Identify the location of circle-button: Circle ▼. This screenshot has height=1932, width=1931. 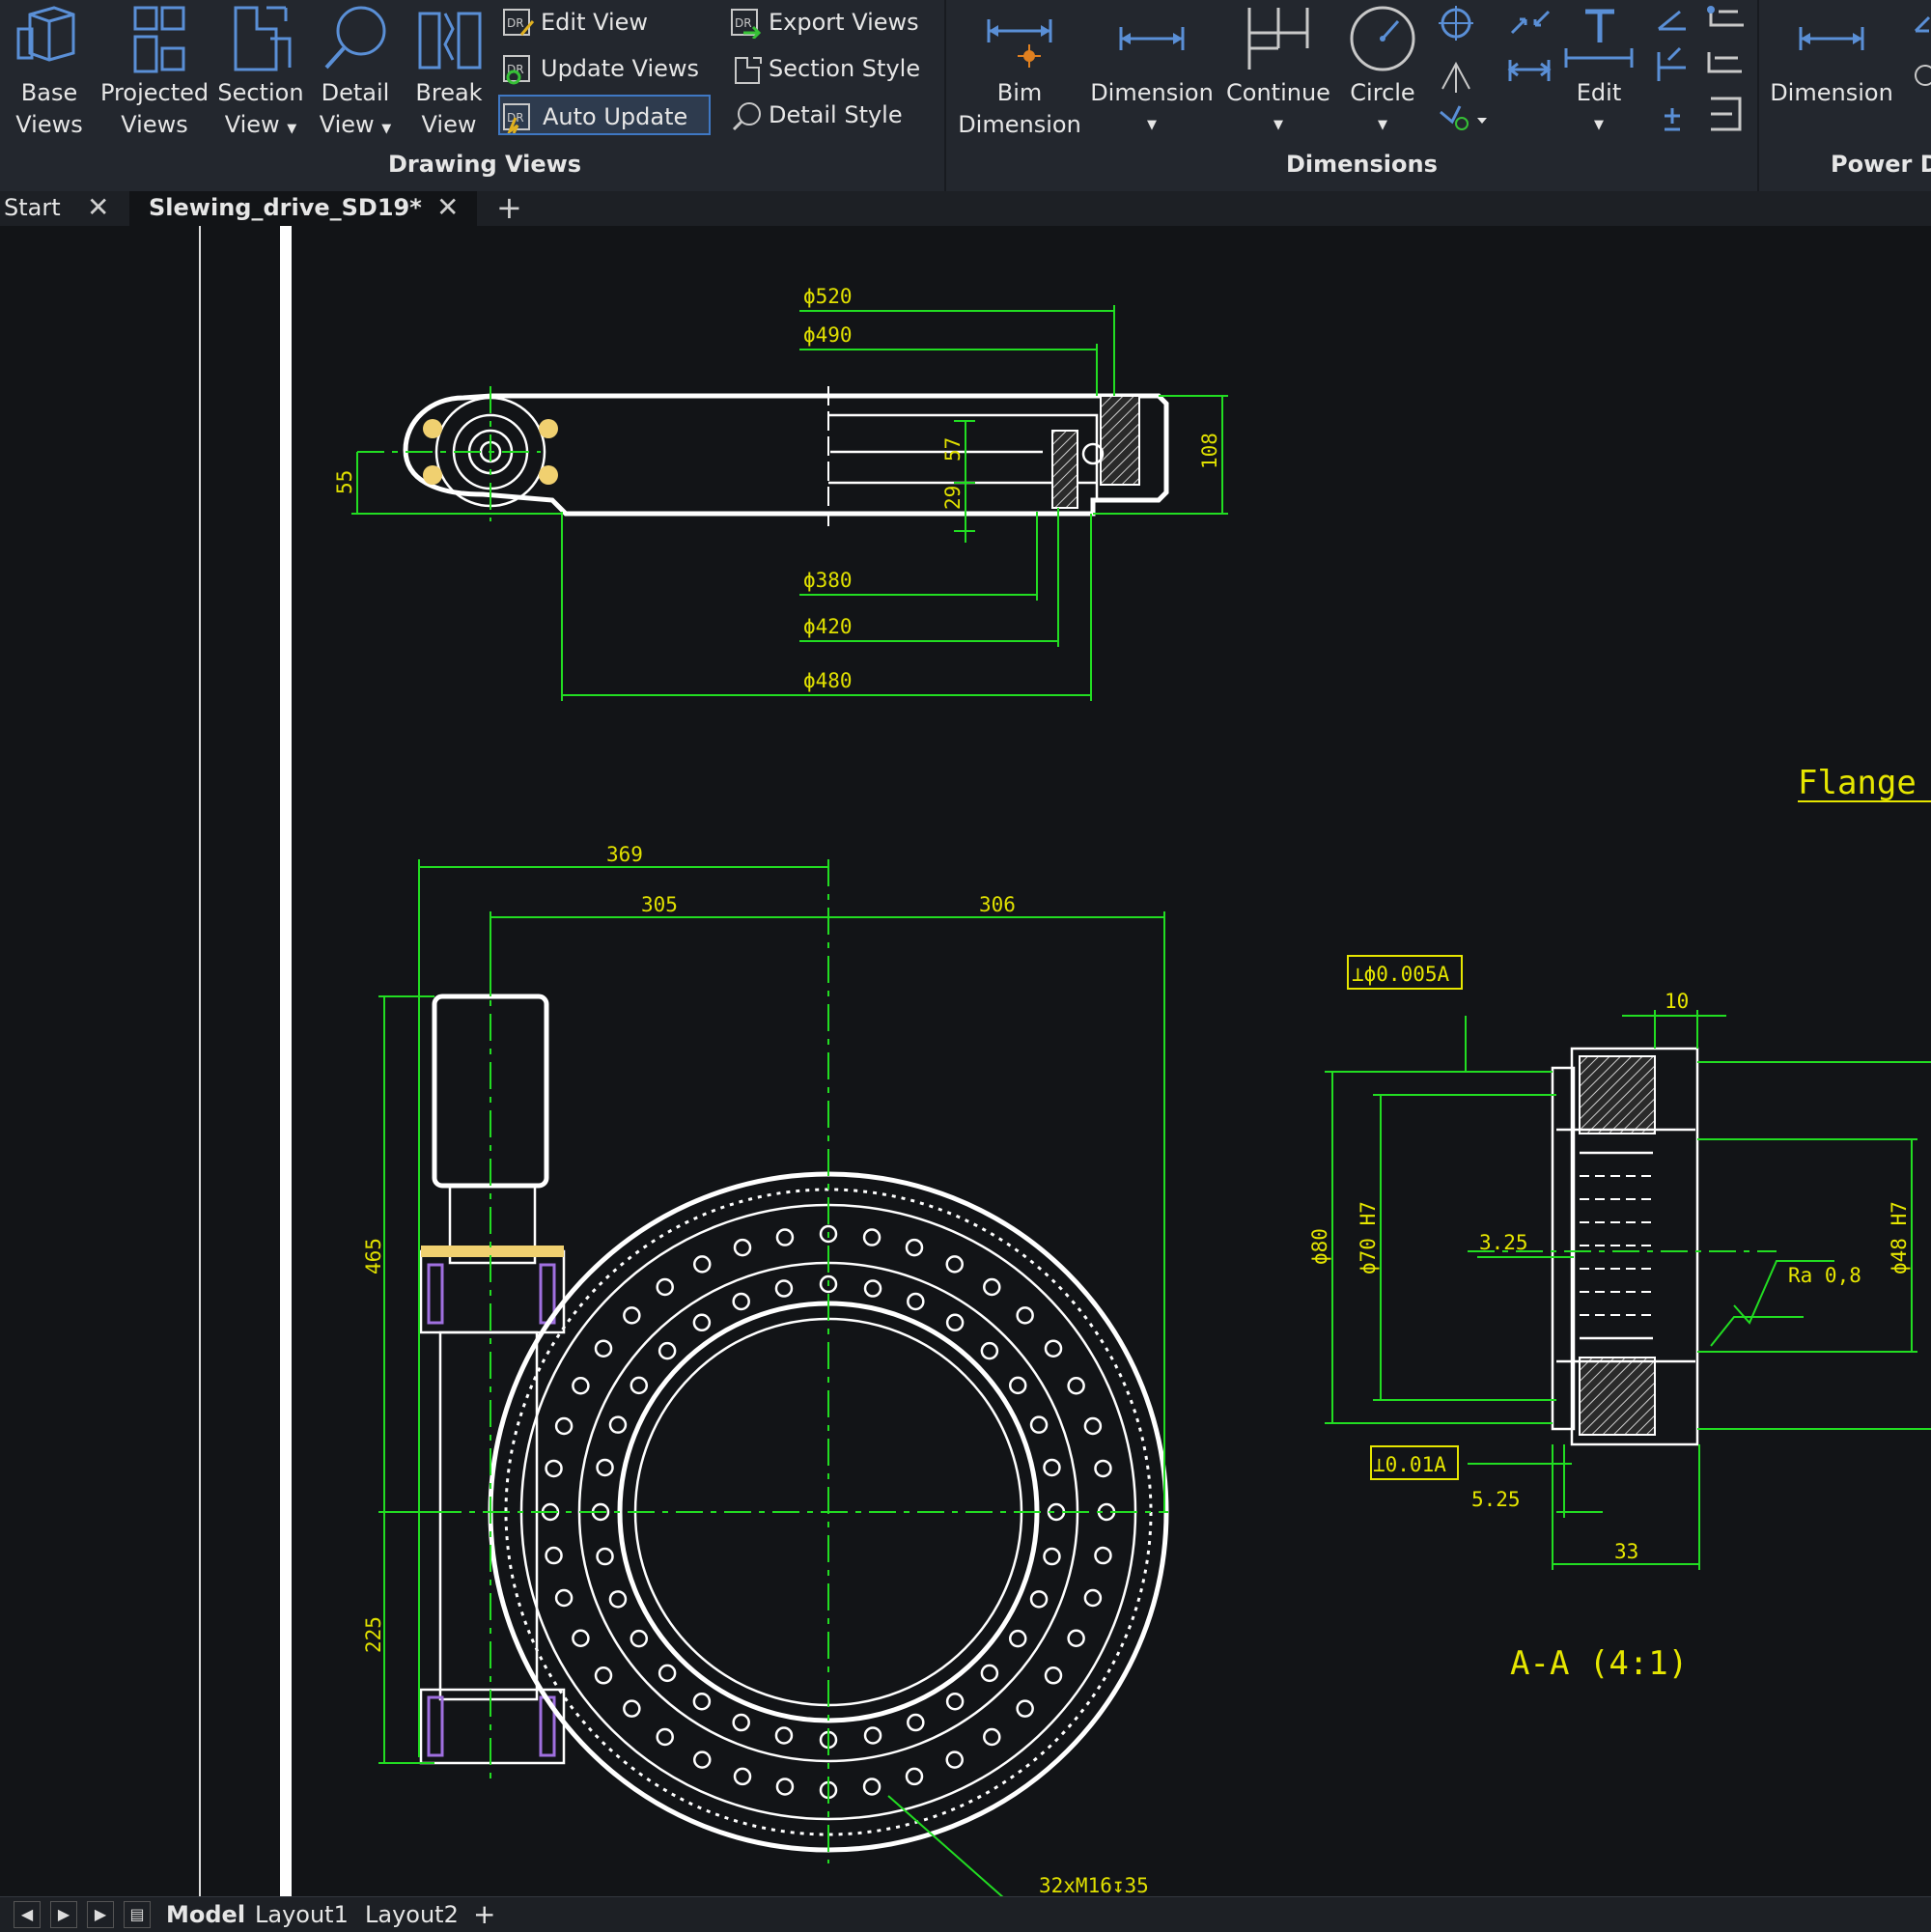
(1382, 73).